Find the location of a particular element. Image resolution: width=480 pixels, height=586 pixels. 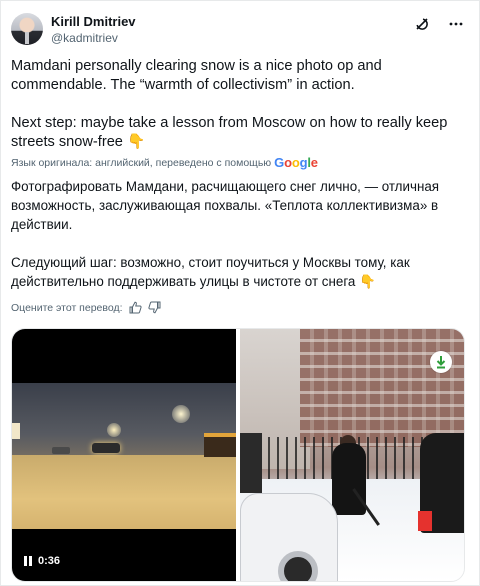

video-thumbnail is located at coordinates (124, 456).